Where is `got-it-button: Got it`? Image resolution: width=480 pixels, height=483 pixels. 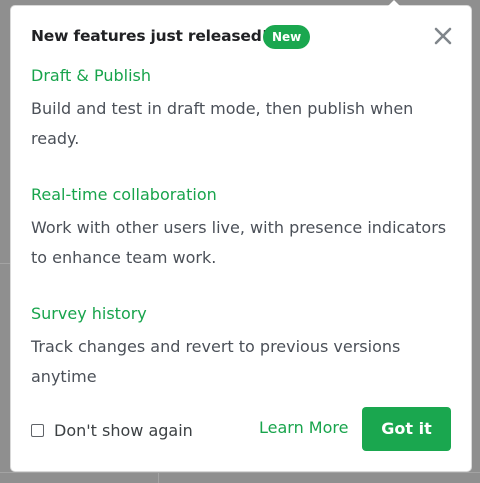 got-it-button: Got it is located at coordinates (406, 429).